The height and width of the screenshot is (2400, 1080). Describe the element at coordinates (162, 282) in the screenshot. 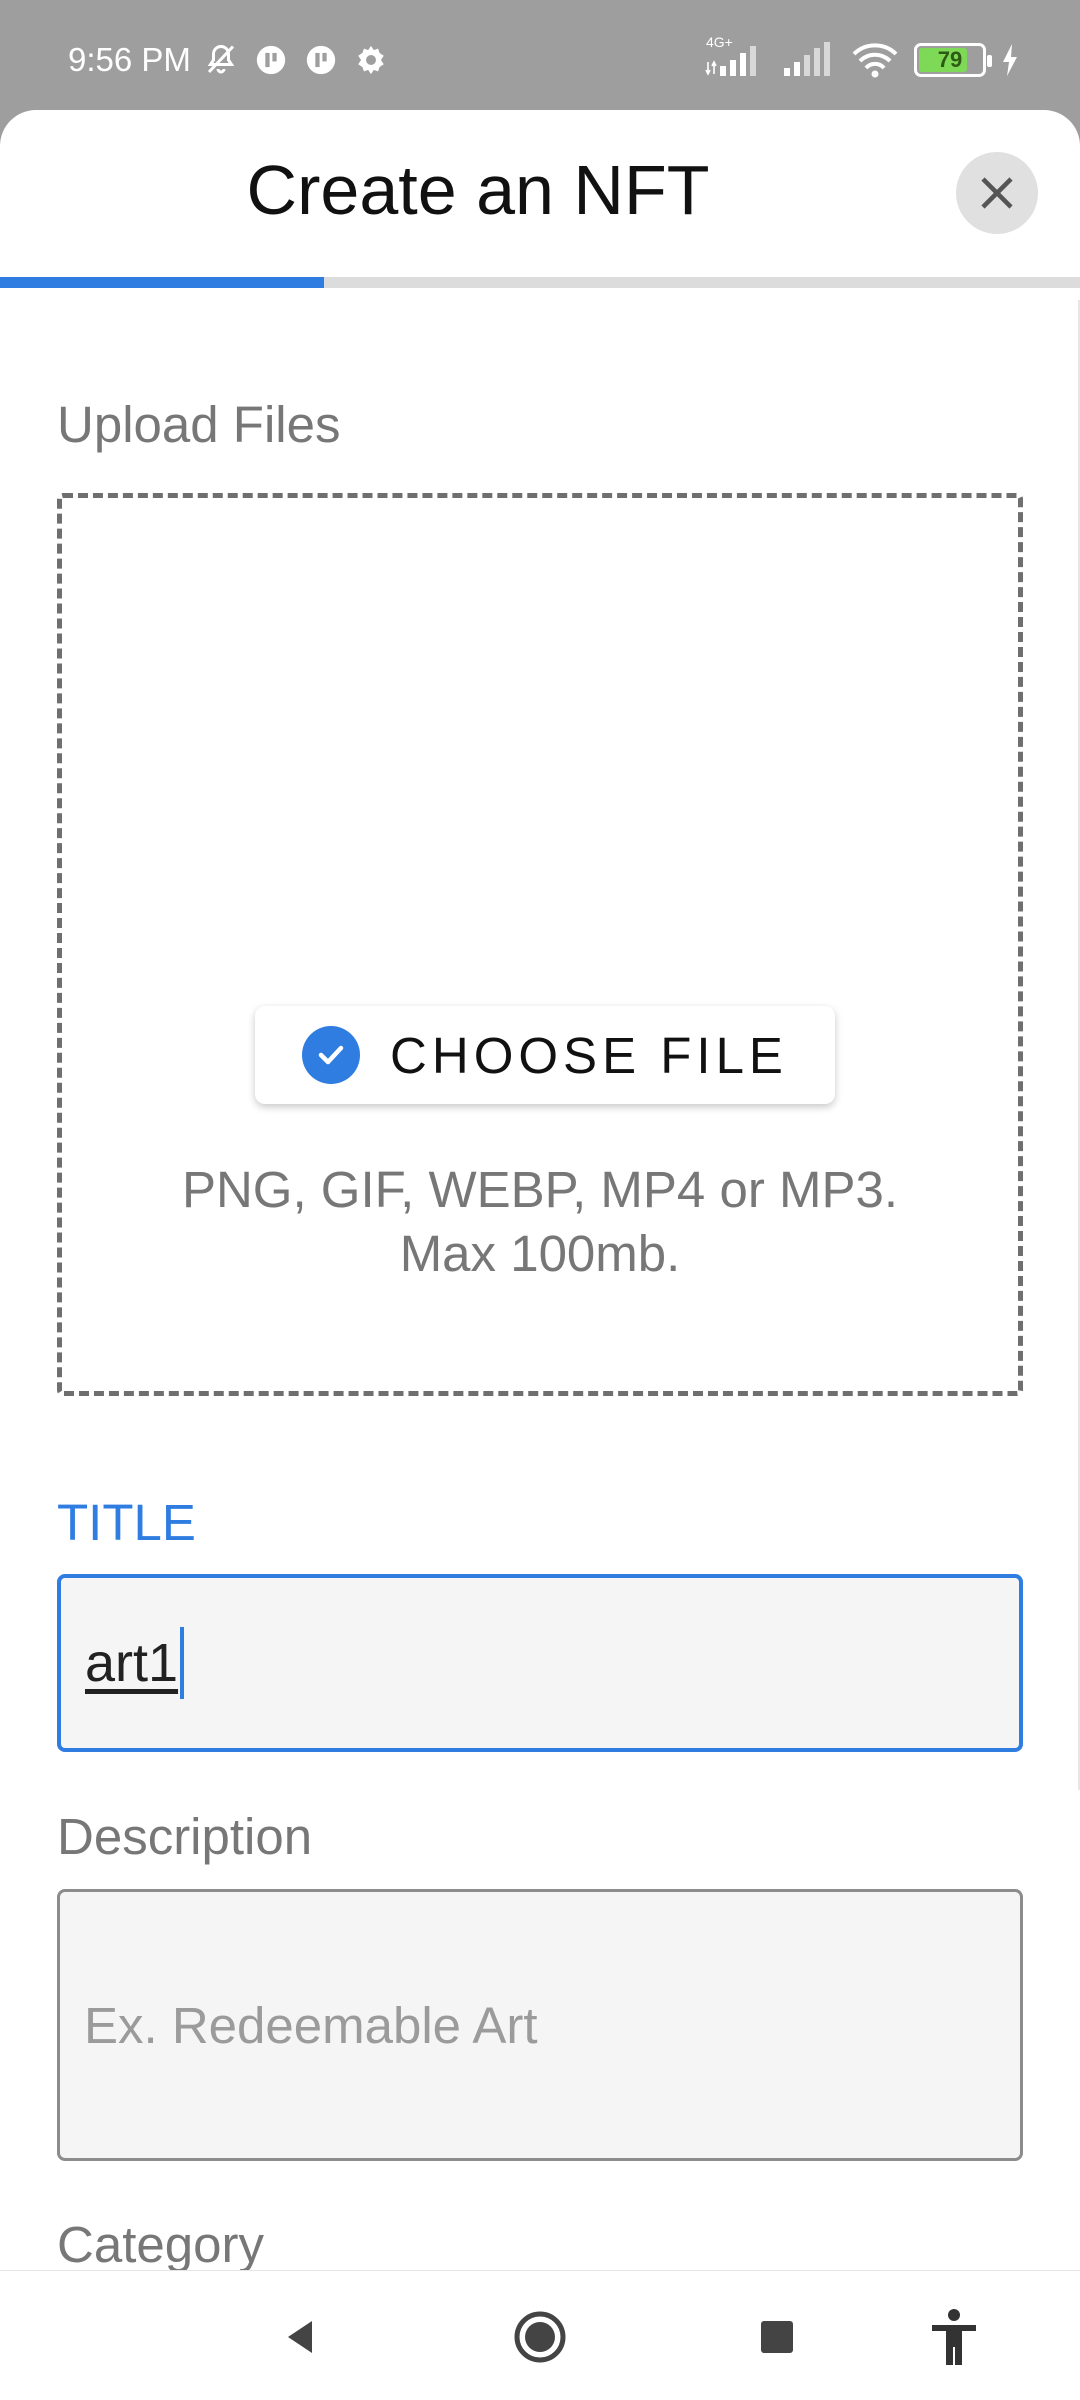

I see `step-progress-fill` at that location.